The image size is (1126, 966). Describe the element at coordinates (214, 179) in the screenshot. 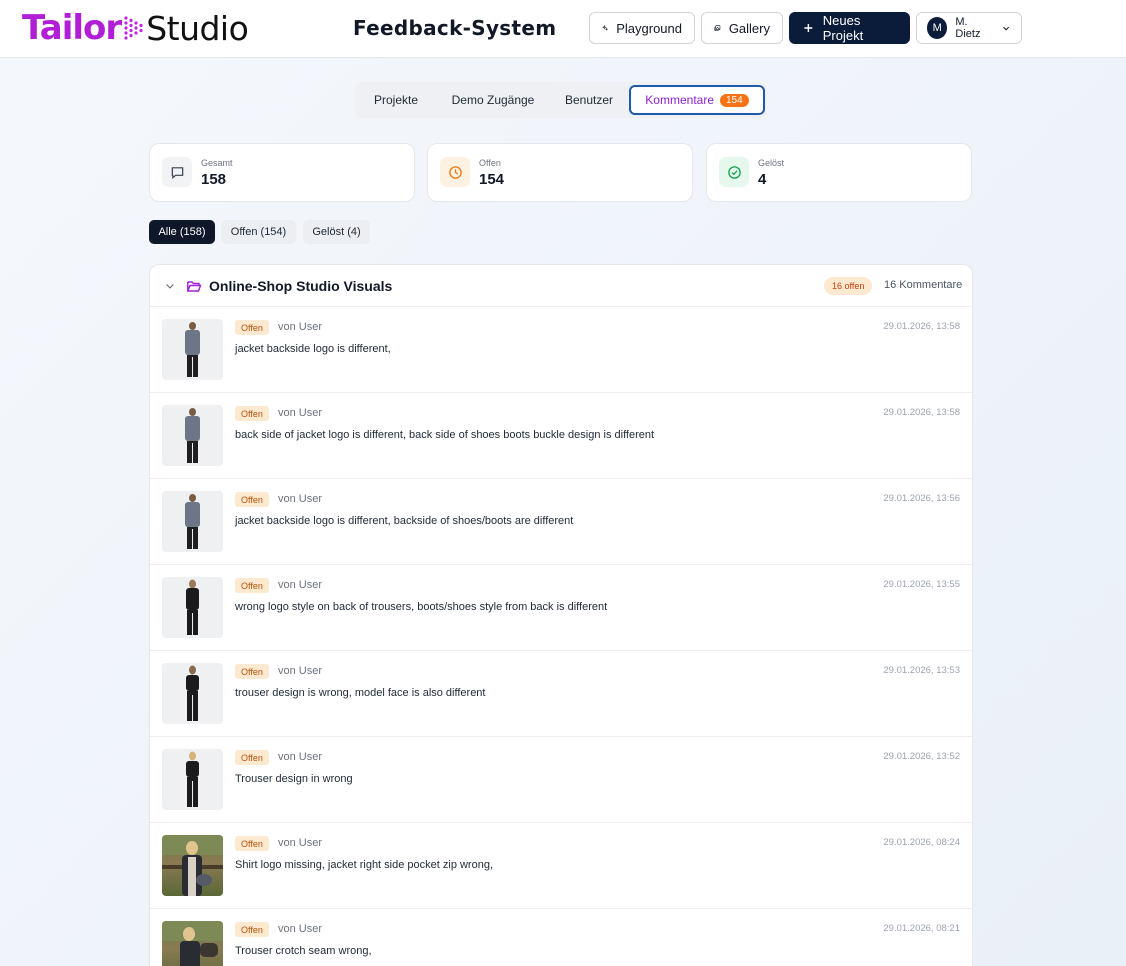

I see `stat-value: 158` at that location.